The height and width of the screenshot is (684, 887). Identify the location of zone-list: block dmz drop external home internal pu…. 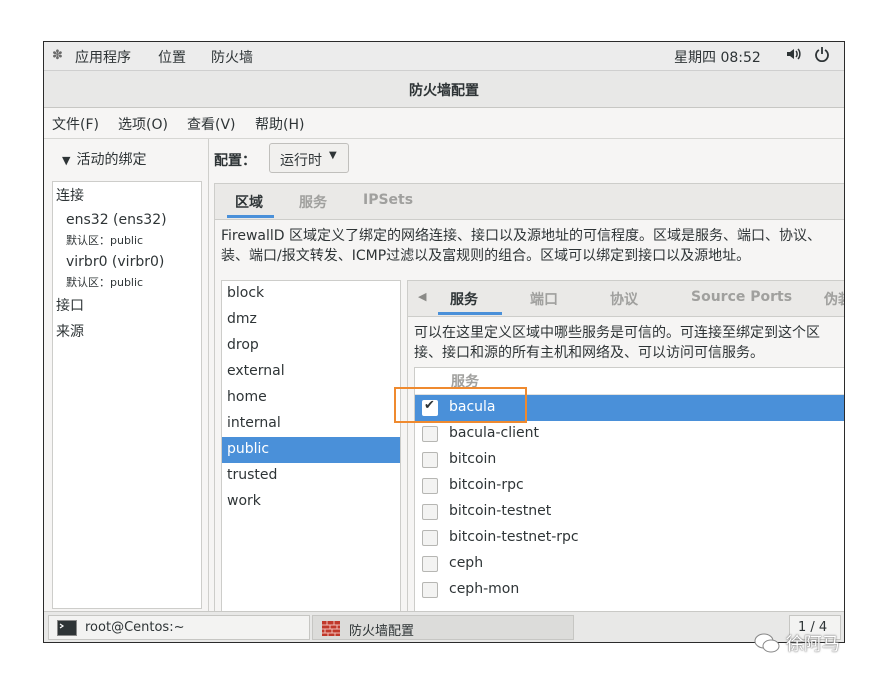
(311, 447).